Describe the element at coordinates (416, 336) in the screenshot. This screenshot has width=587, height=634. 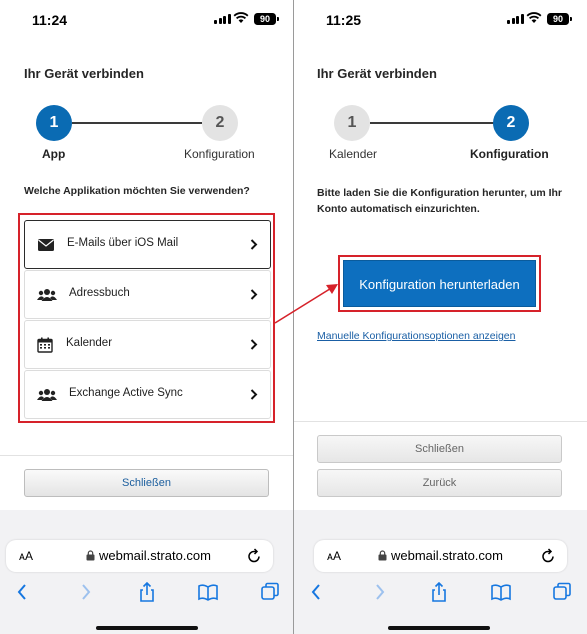
I see `manual-config-link: Manuelle Konfigurationsoptionen anzeigen` at that location.